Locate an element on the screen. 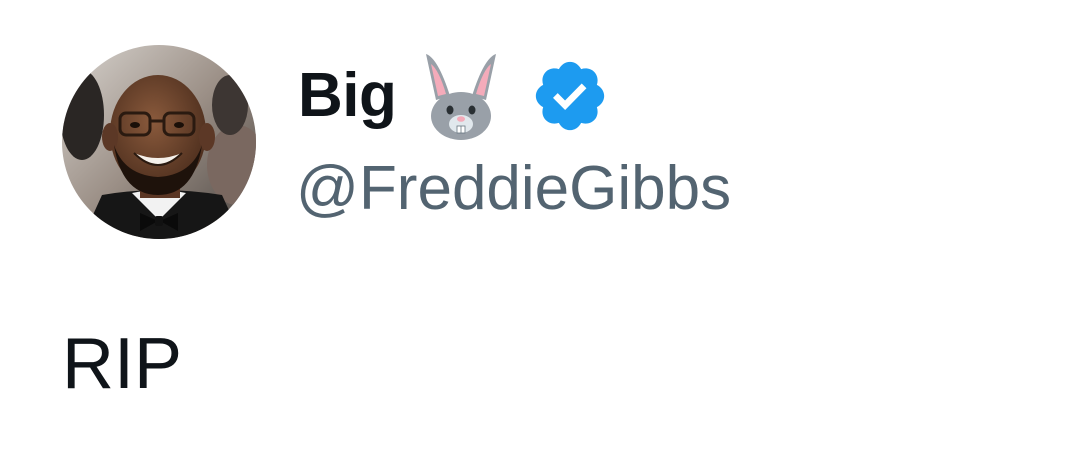 The image size is (1074, 457). avatar is located at coordinates (159, 142).